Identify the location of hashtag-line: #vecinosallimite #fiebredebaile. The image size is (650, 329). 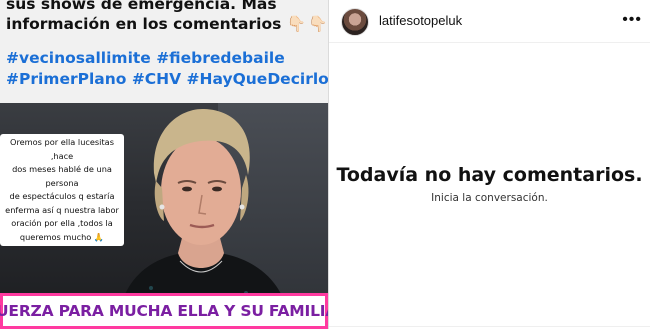
(165, 58).